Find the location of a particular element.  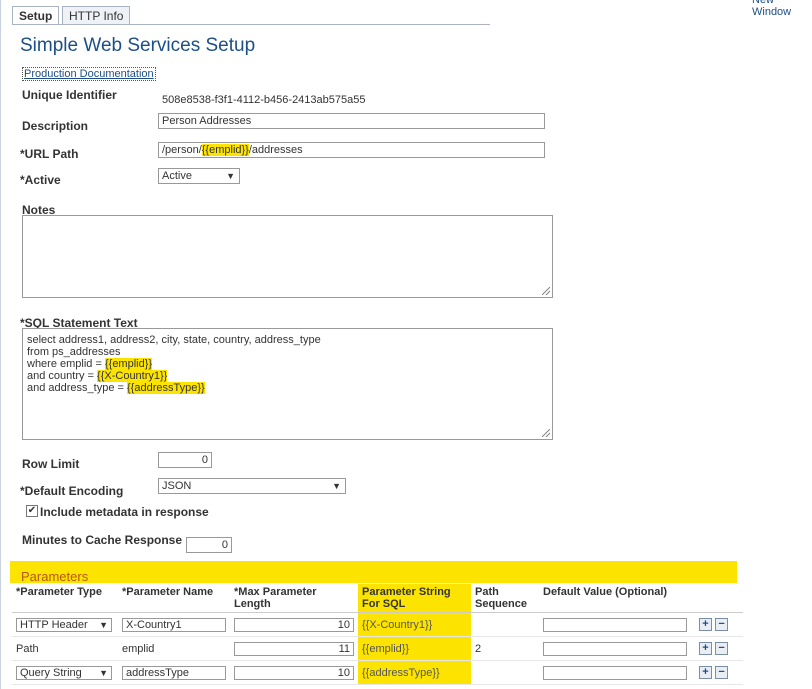

url-path-input: /person/{{emplid}}/addresses is located at coordinates (351, 150).